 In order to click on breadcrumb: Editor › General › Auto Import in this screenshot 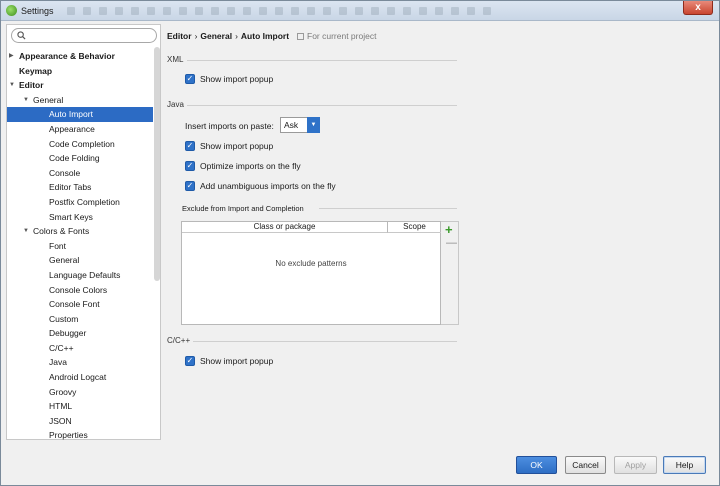, I will do `click(228, 36)`.